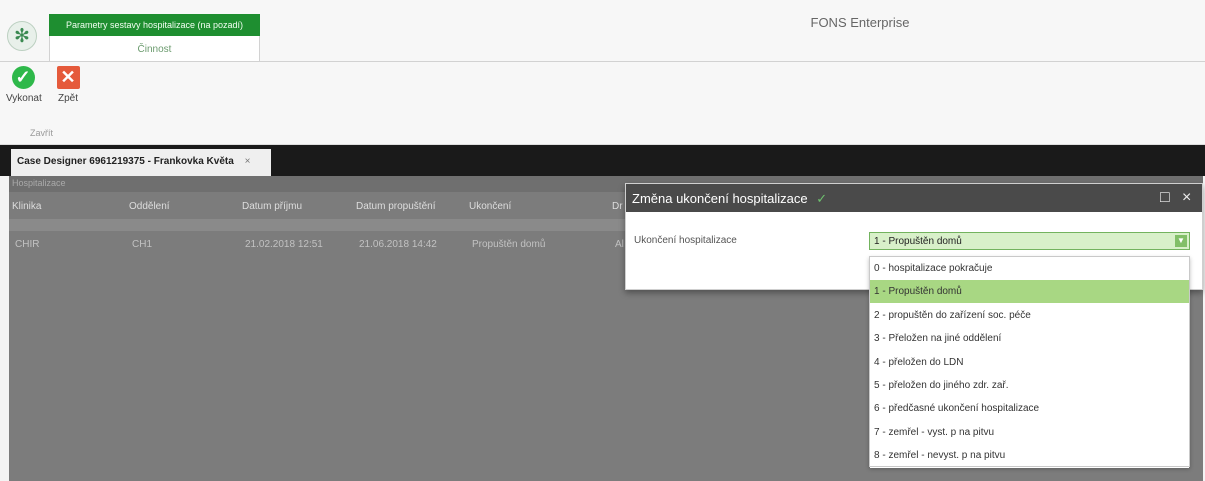 The image size is (1205, 481). What do you see at coordinates (294, 244) in the screenshot?
I see `grid-cell-admission-date: 21.02.2018 12:51` at bounding box center [294, 244].